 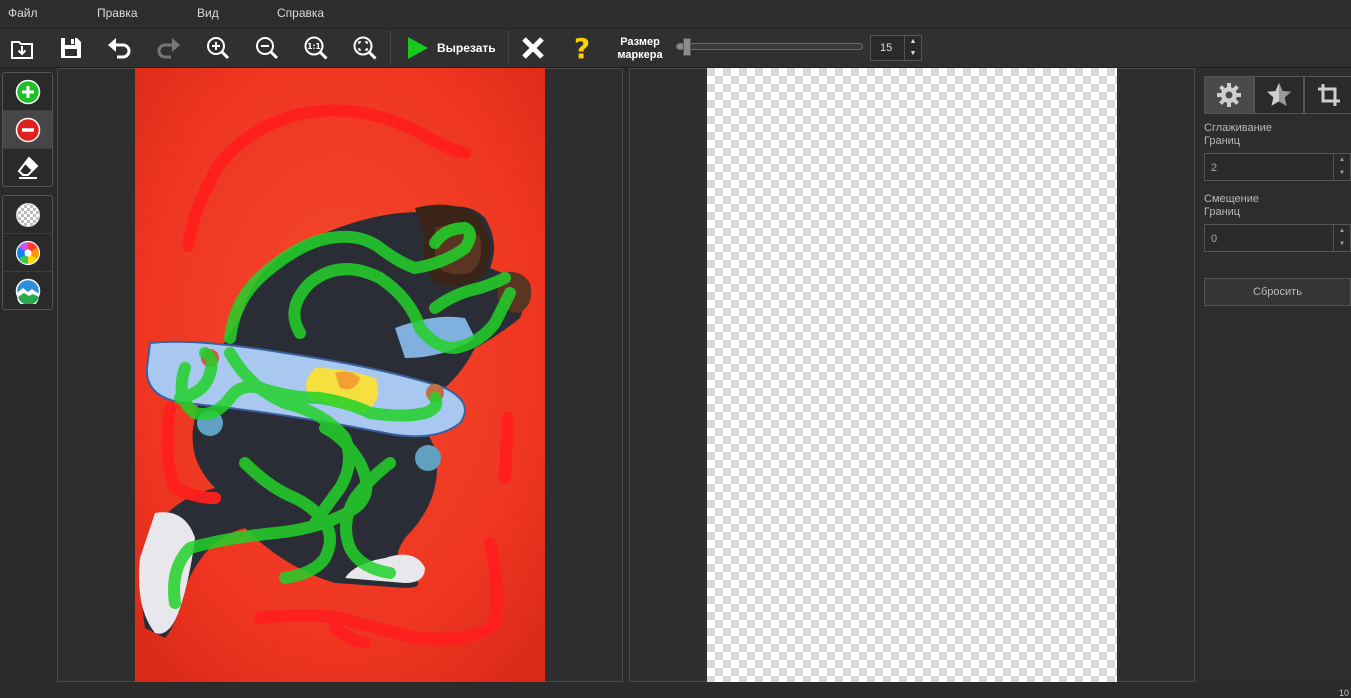 I want to click on menu-file: Файл, so click(x=23, y=13).